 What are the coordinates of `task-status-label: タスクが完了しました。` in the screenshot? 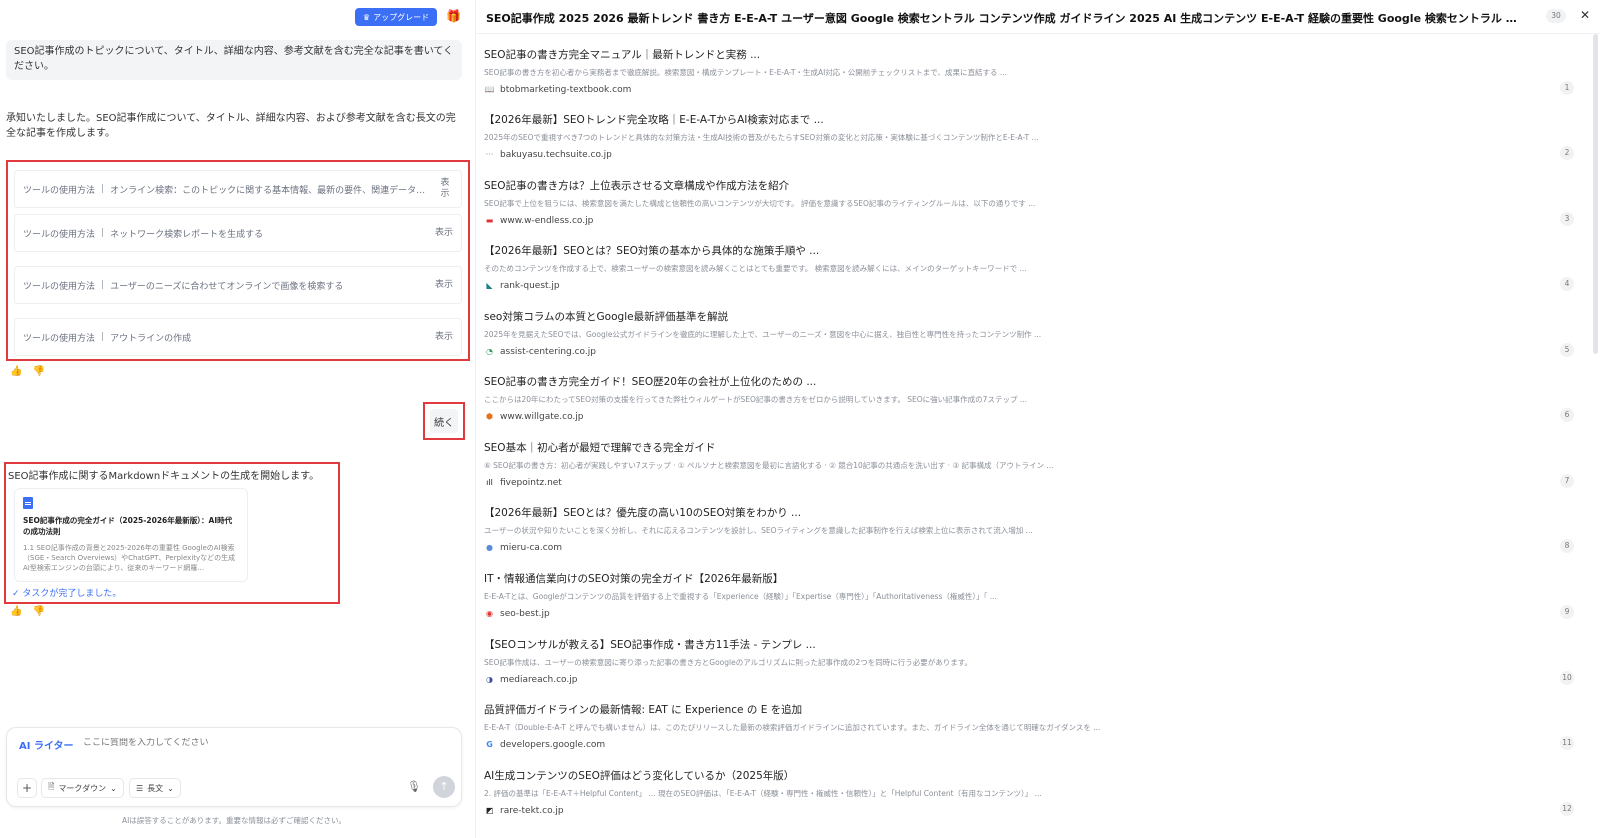 It's located at (72, 594).